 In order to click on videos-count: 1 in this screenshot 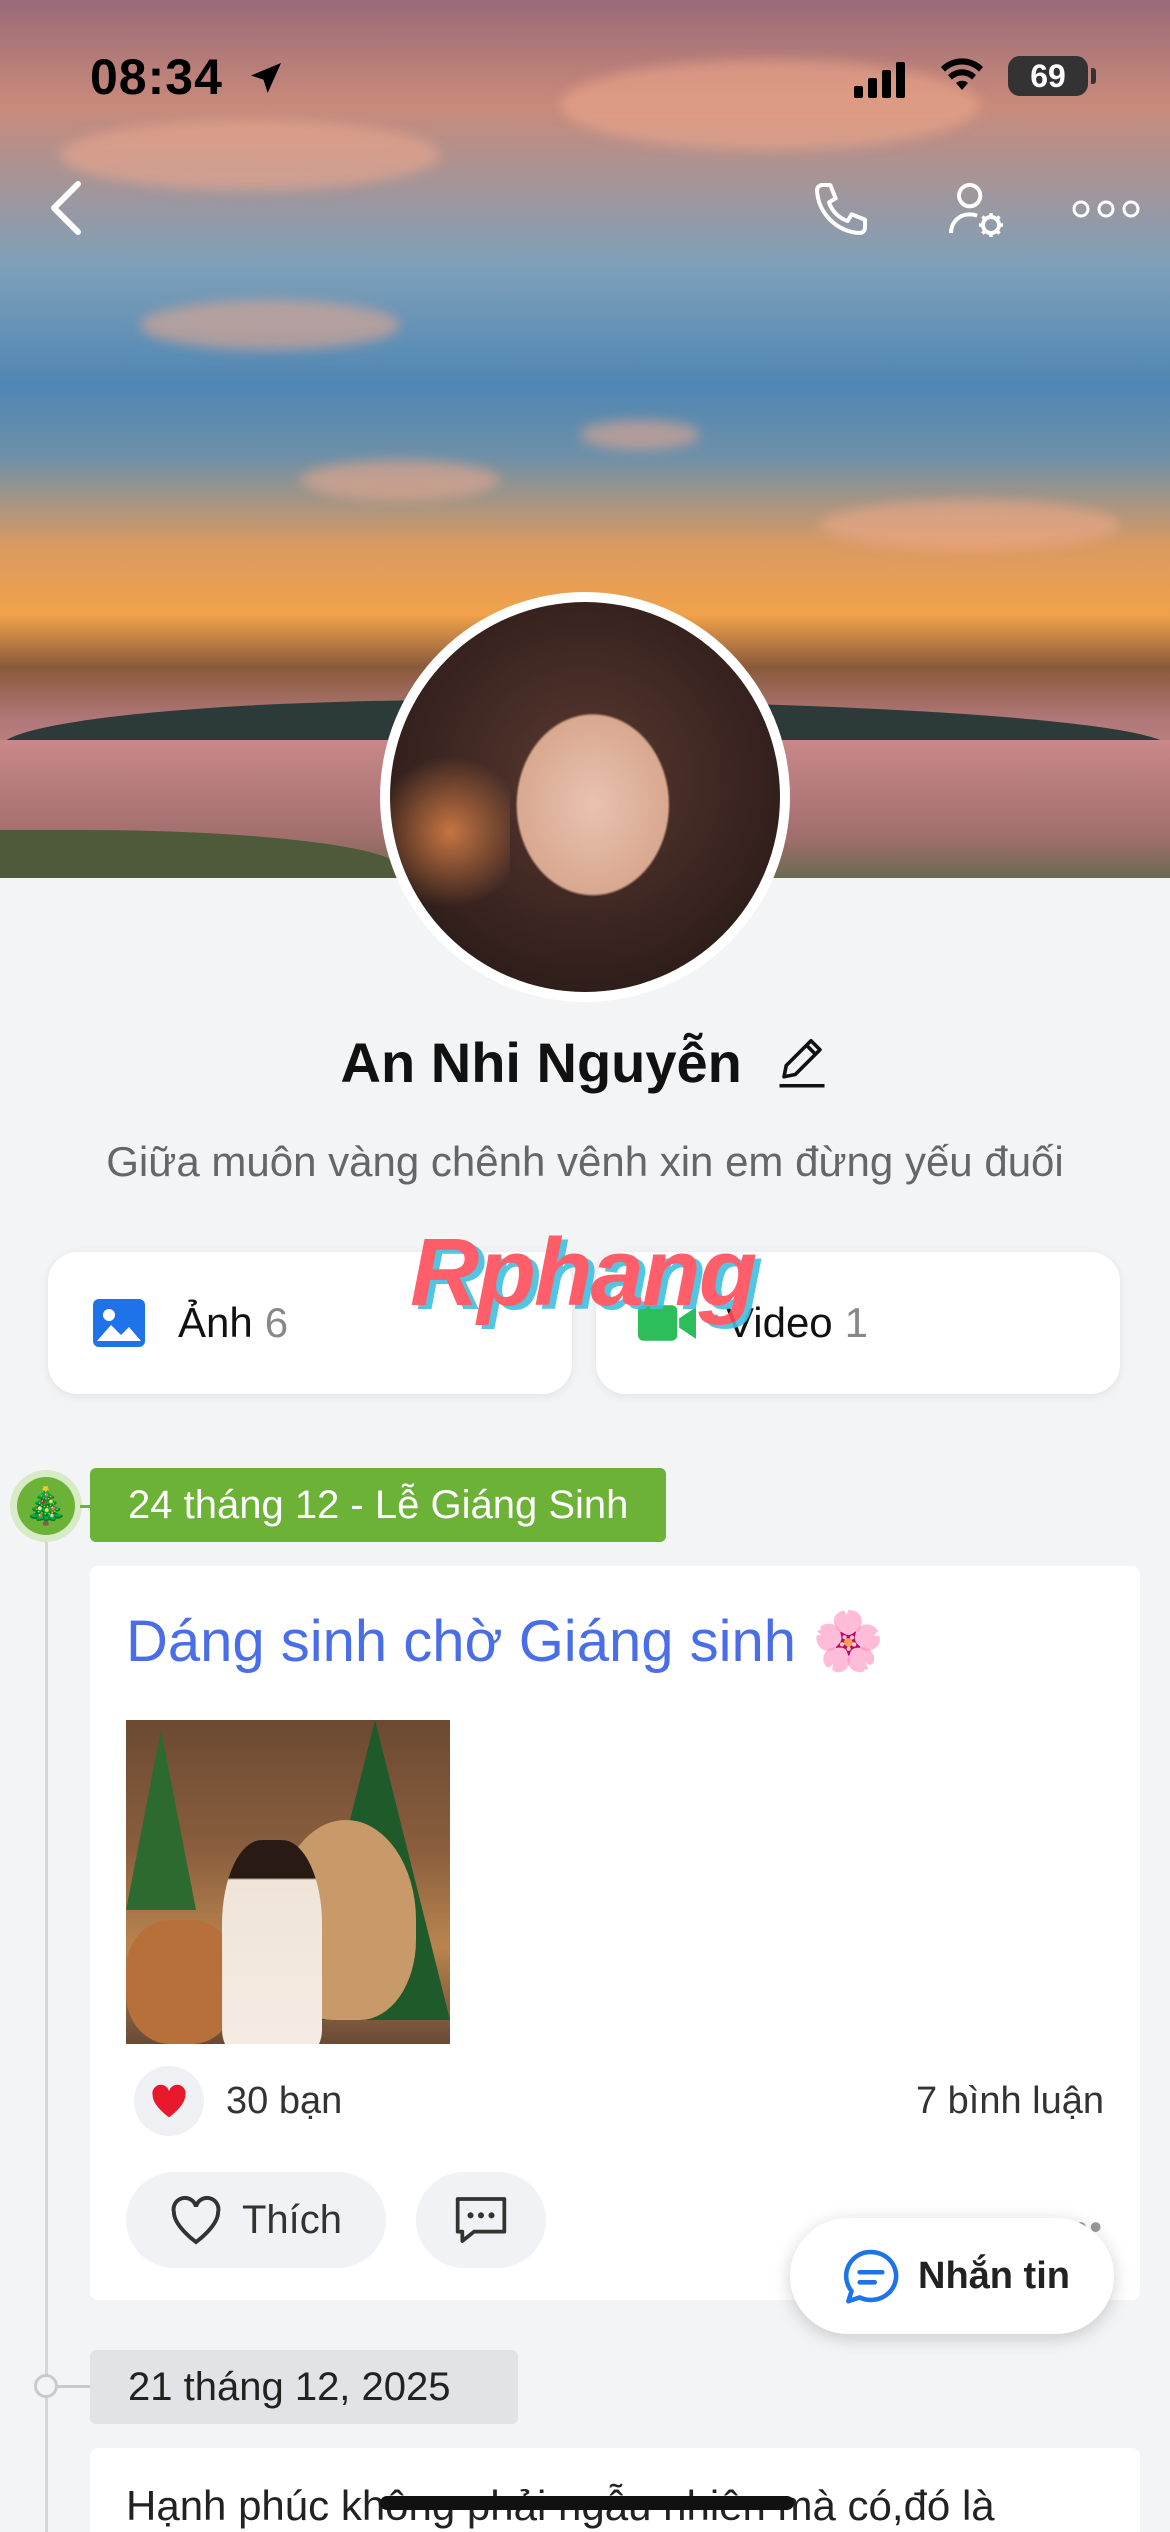, I will do `click(856, 1322)`.